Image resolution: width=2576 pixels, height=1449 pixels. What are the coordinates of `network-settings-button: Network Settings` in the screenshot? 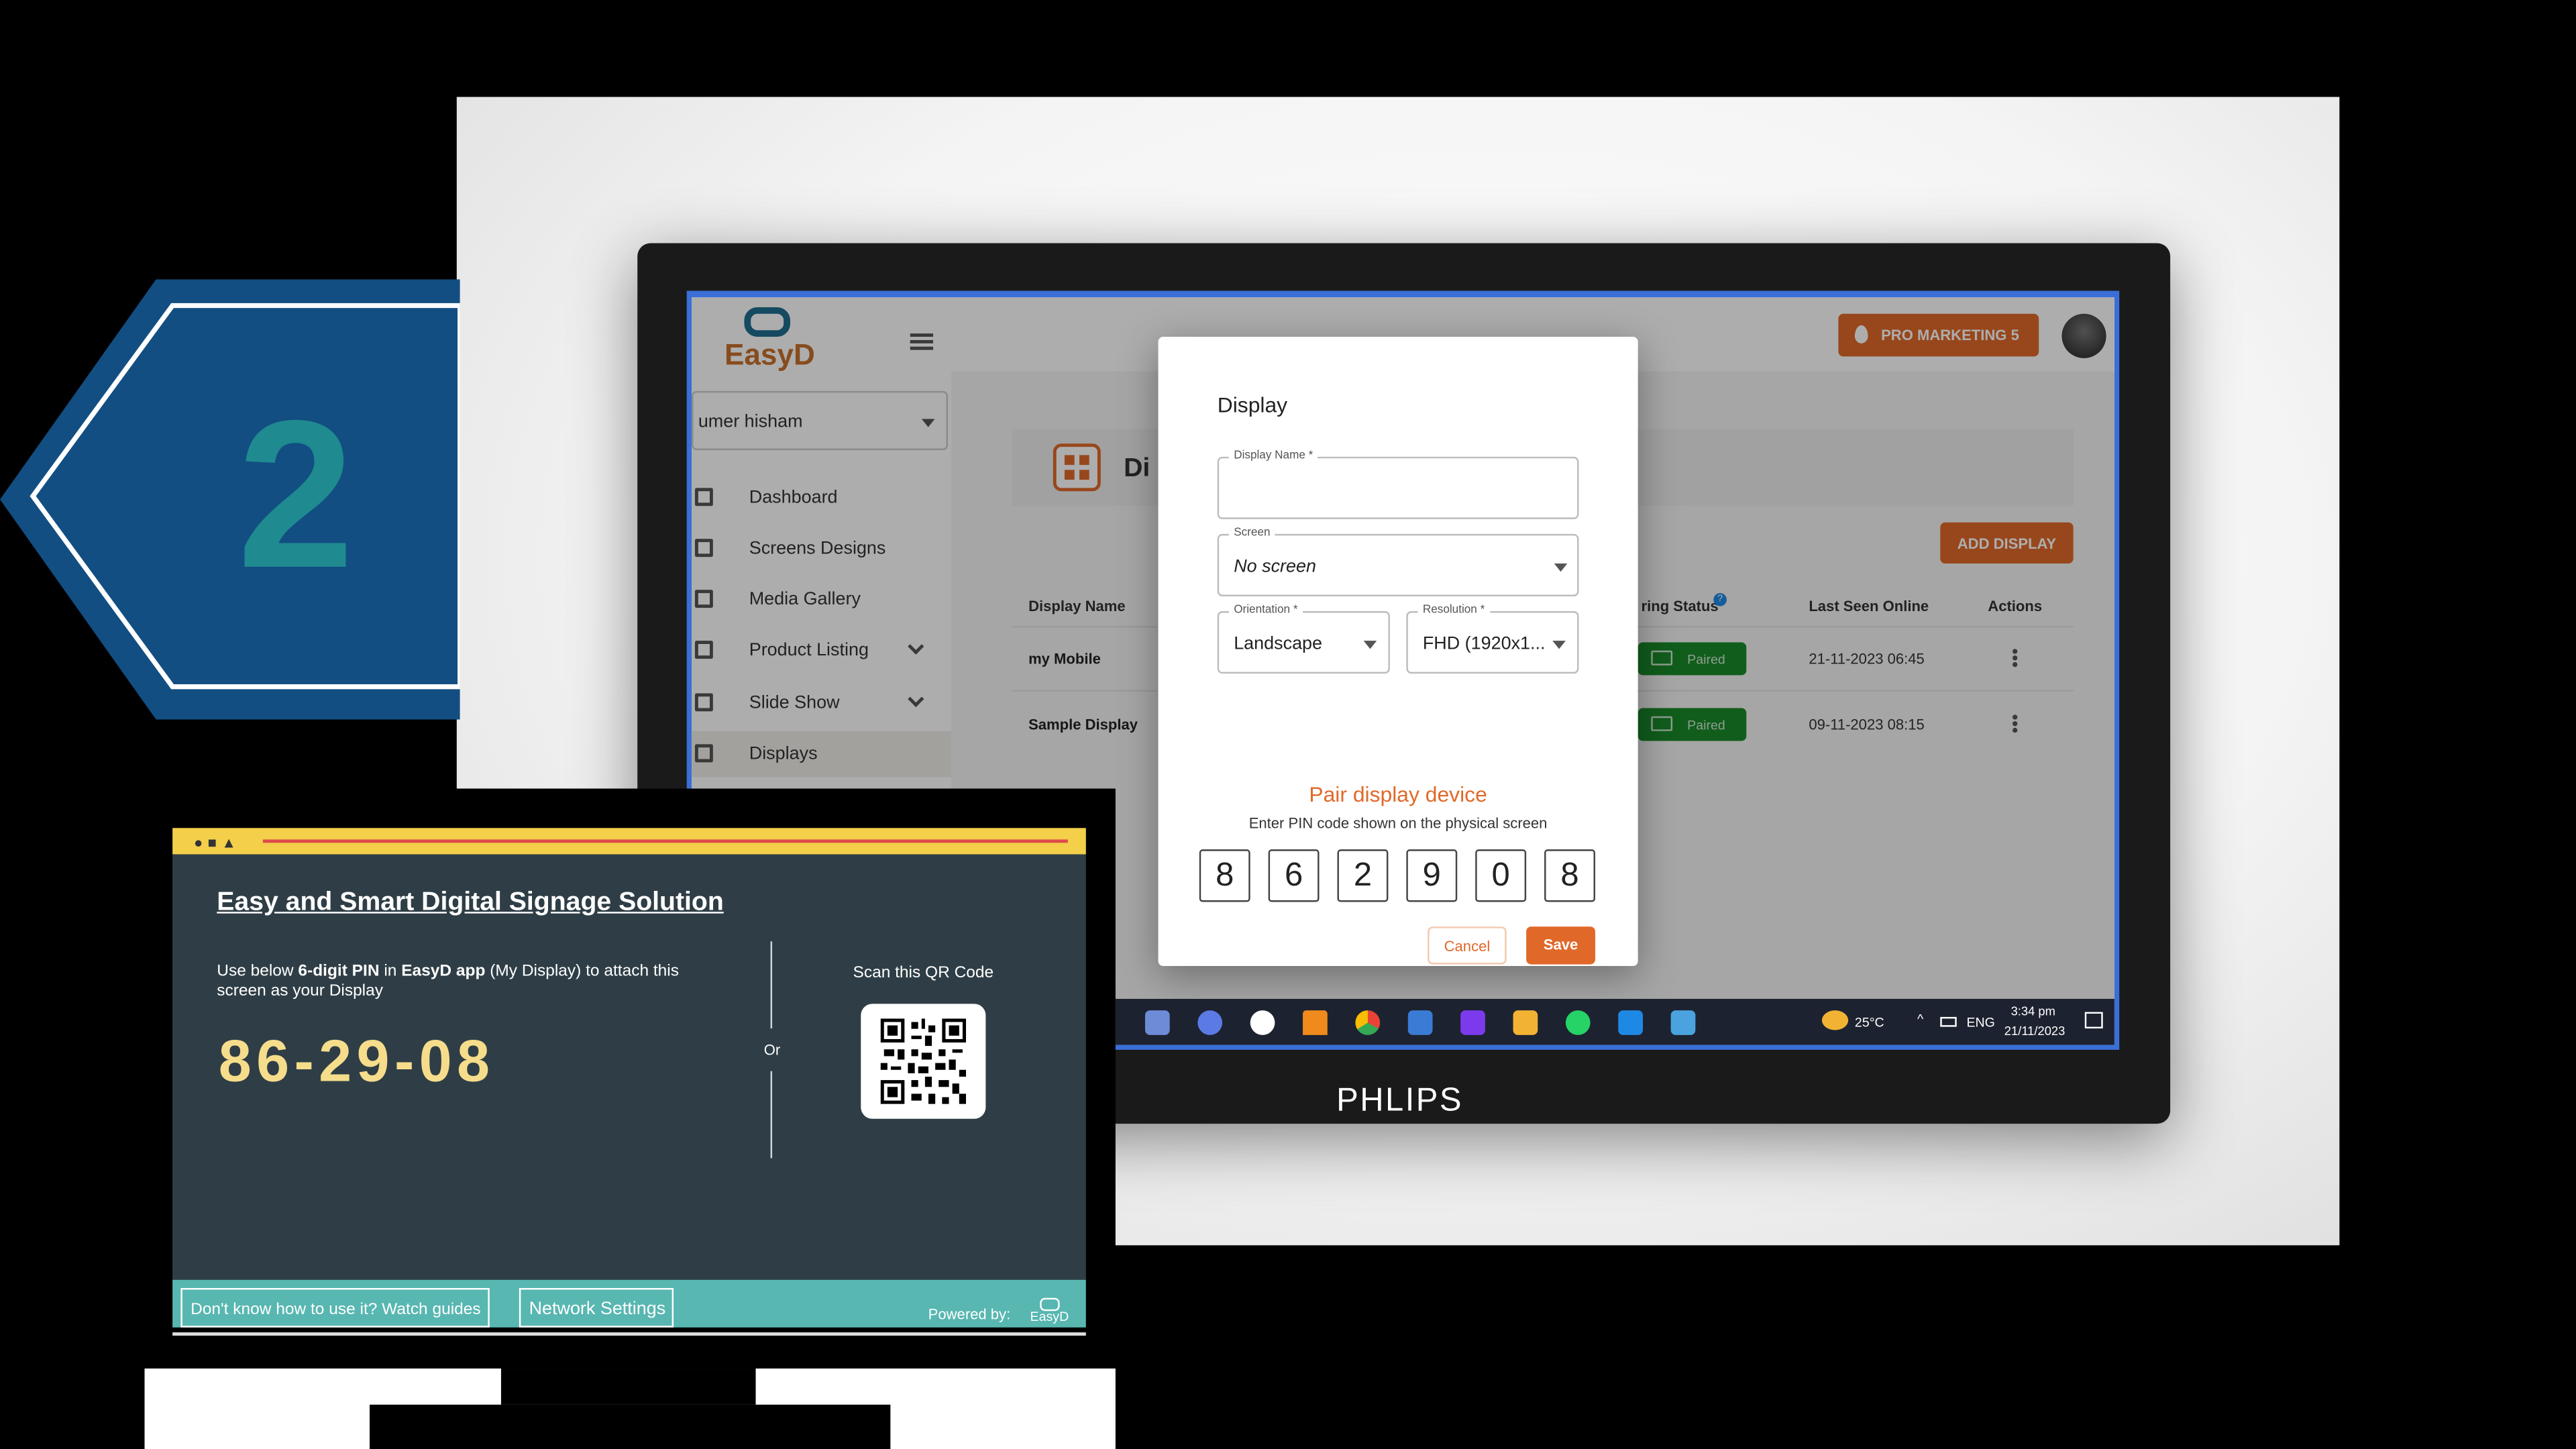 It's located at (596, 1308).